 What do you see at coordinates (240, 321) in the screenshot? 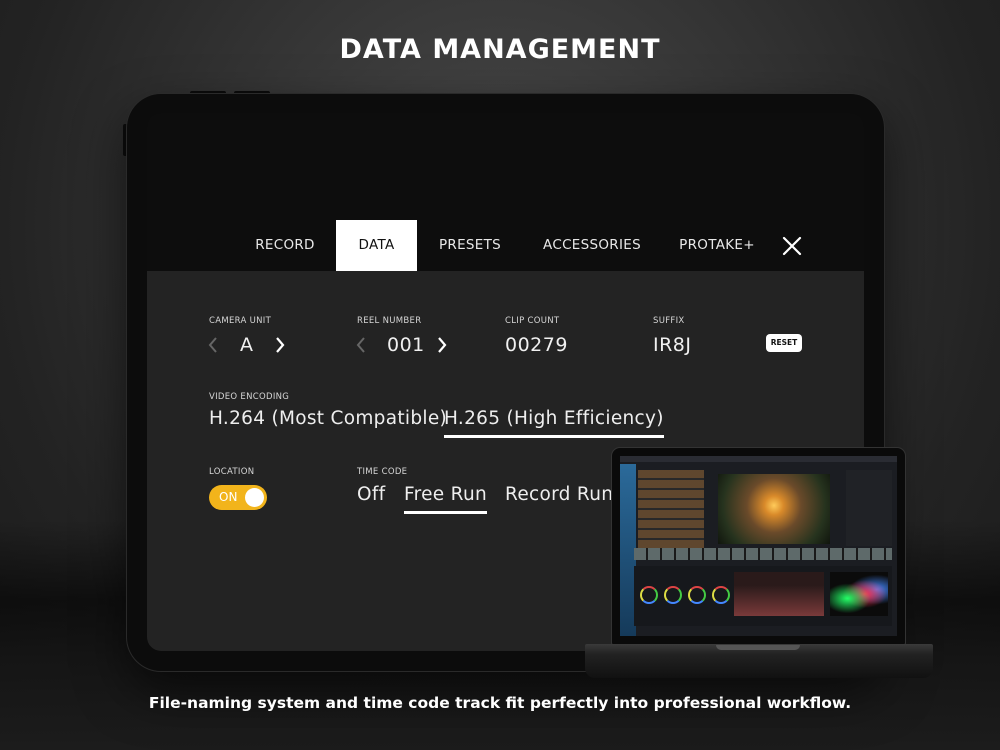
I see `camera-unit-label: CAMERA UNIT` at bounding box center [240, 321].